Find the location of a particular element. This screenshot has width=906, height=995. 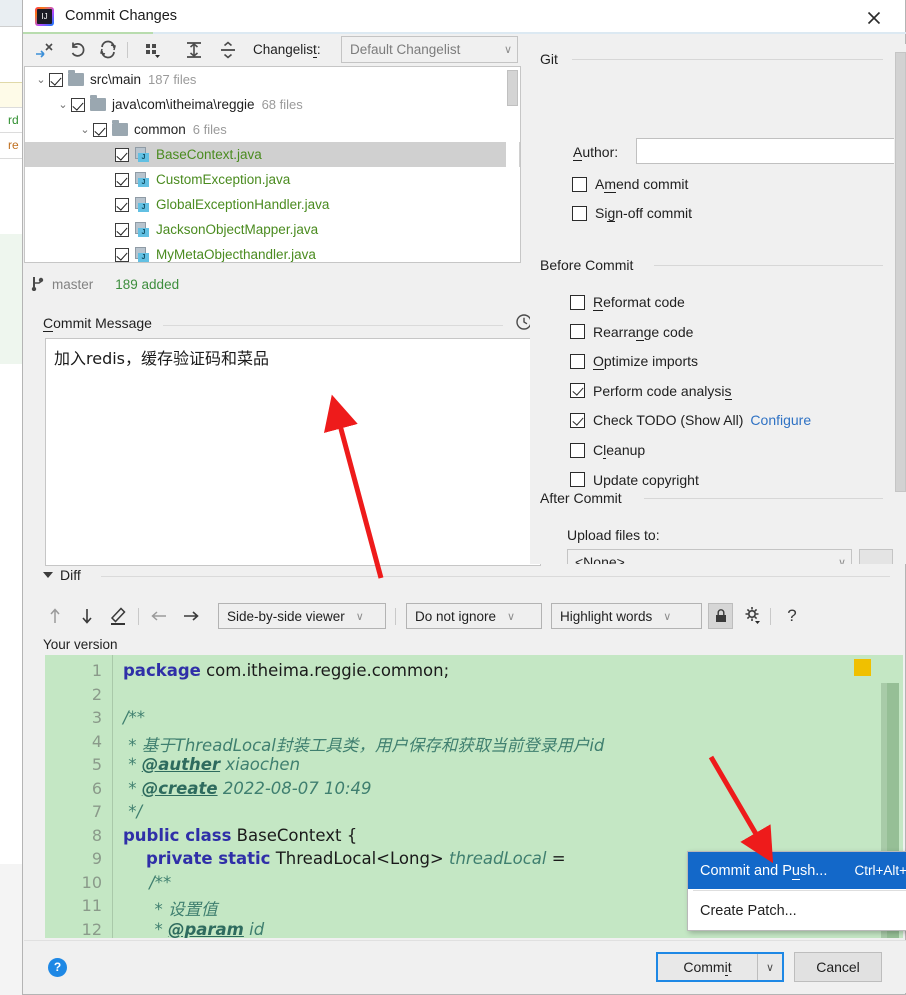

configure-link: Configure is located at coordinates (780, 420).